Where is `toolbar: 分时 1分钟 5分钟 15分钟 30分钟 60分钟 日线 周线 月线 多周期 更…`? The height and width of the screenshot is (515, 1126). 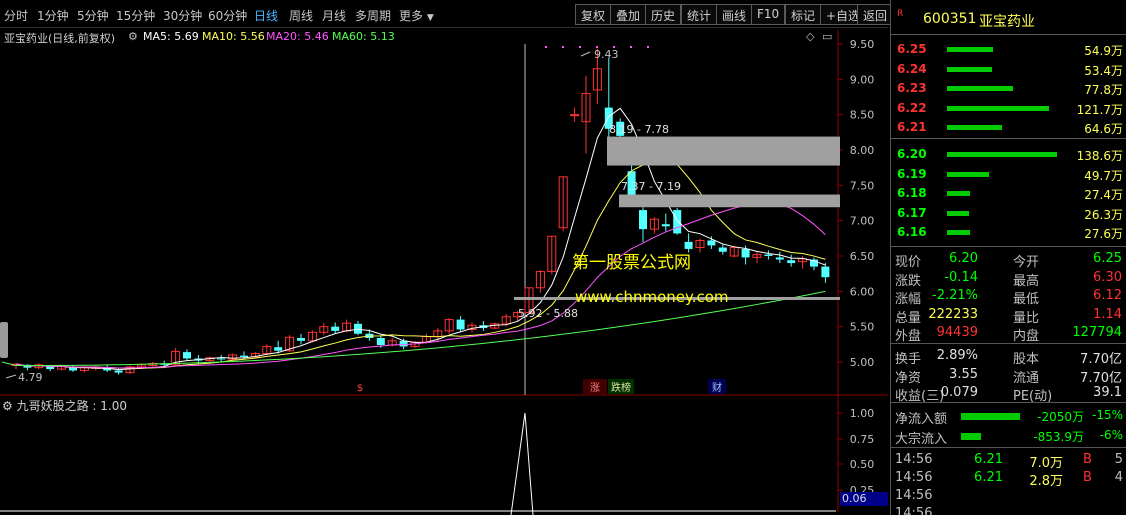 toolbar: 分时 1分钟 5分钟 15分钟 30分钟 60分钟 日线 周线 月线 多周期 更… is located at coordinates (447, 14).